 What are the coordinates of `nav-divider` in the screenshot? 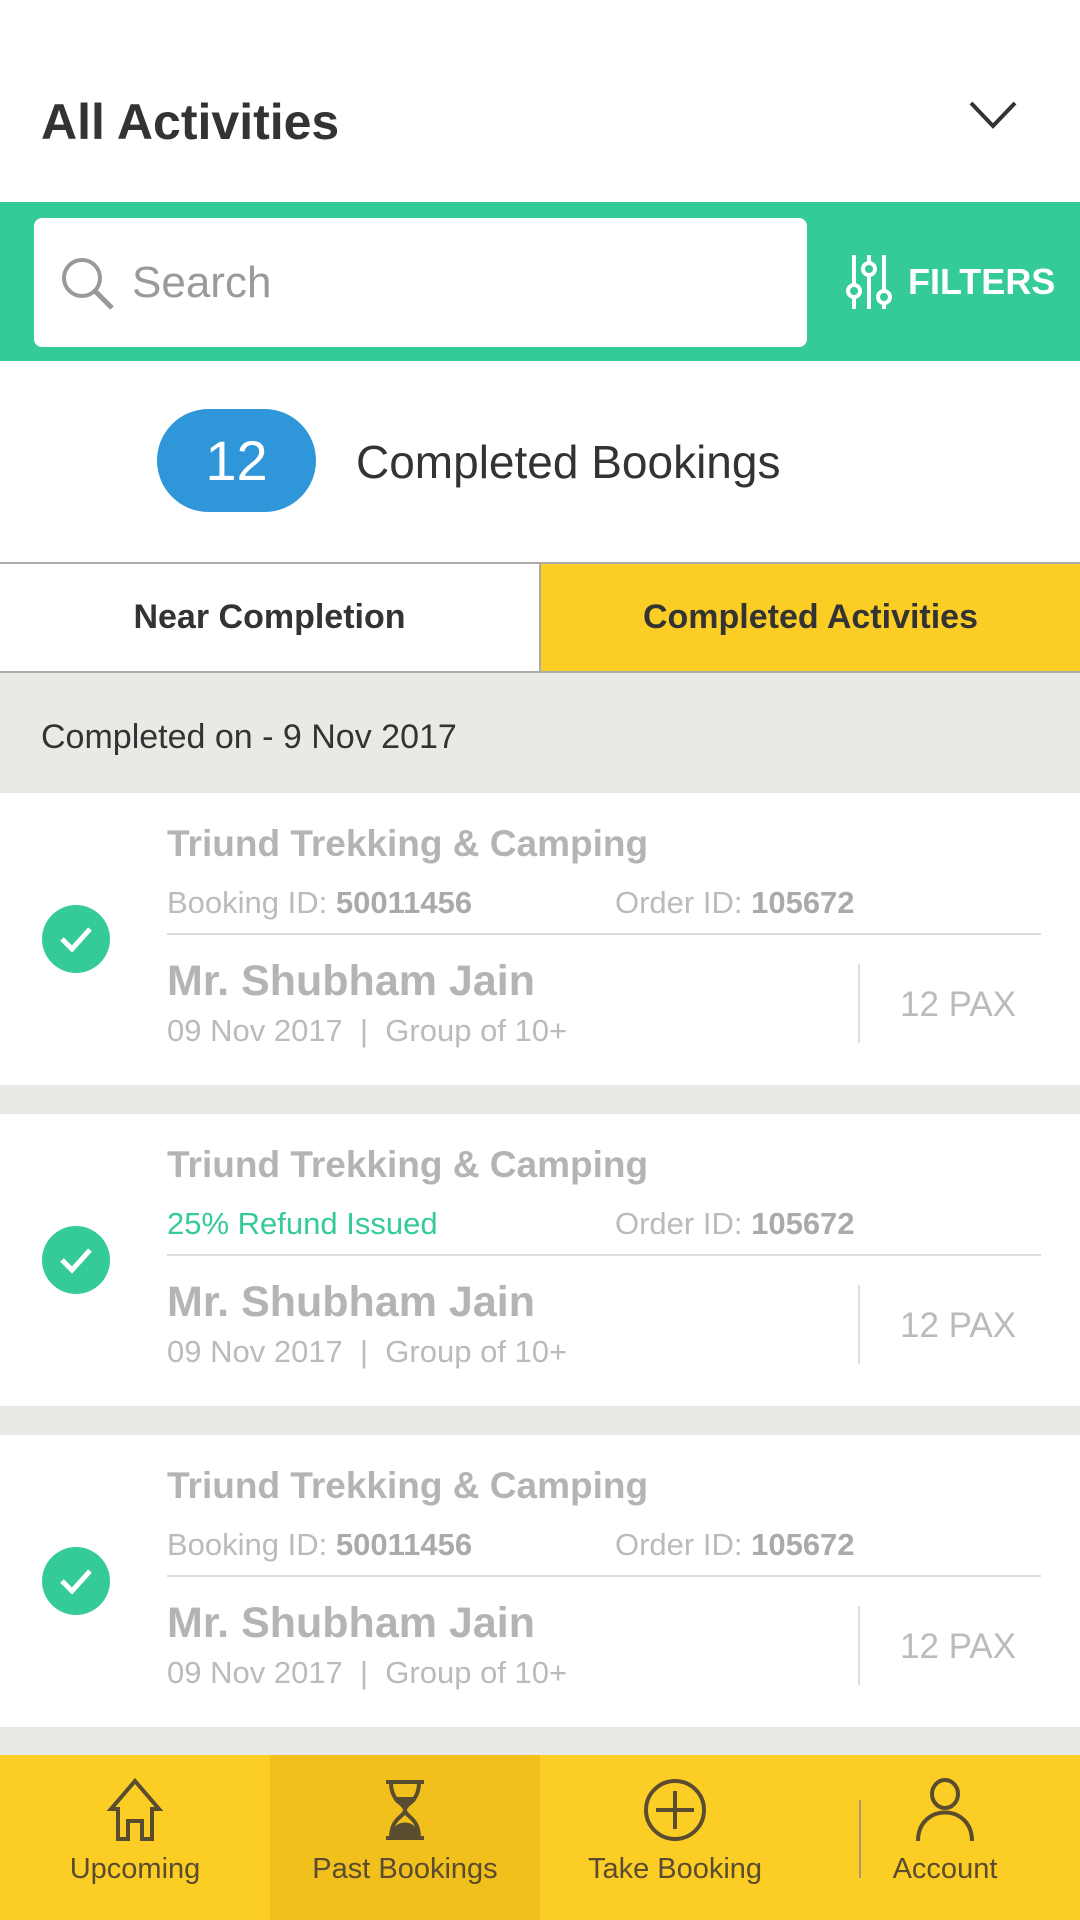 It's located at (860, 1839).